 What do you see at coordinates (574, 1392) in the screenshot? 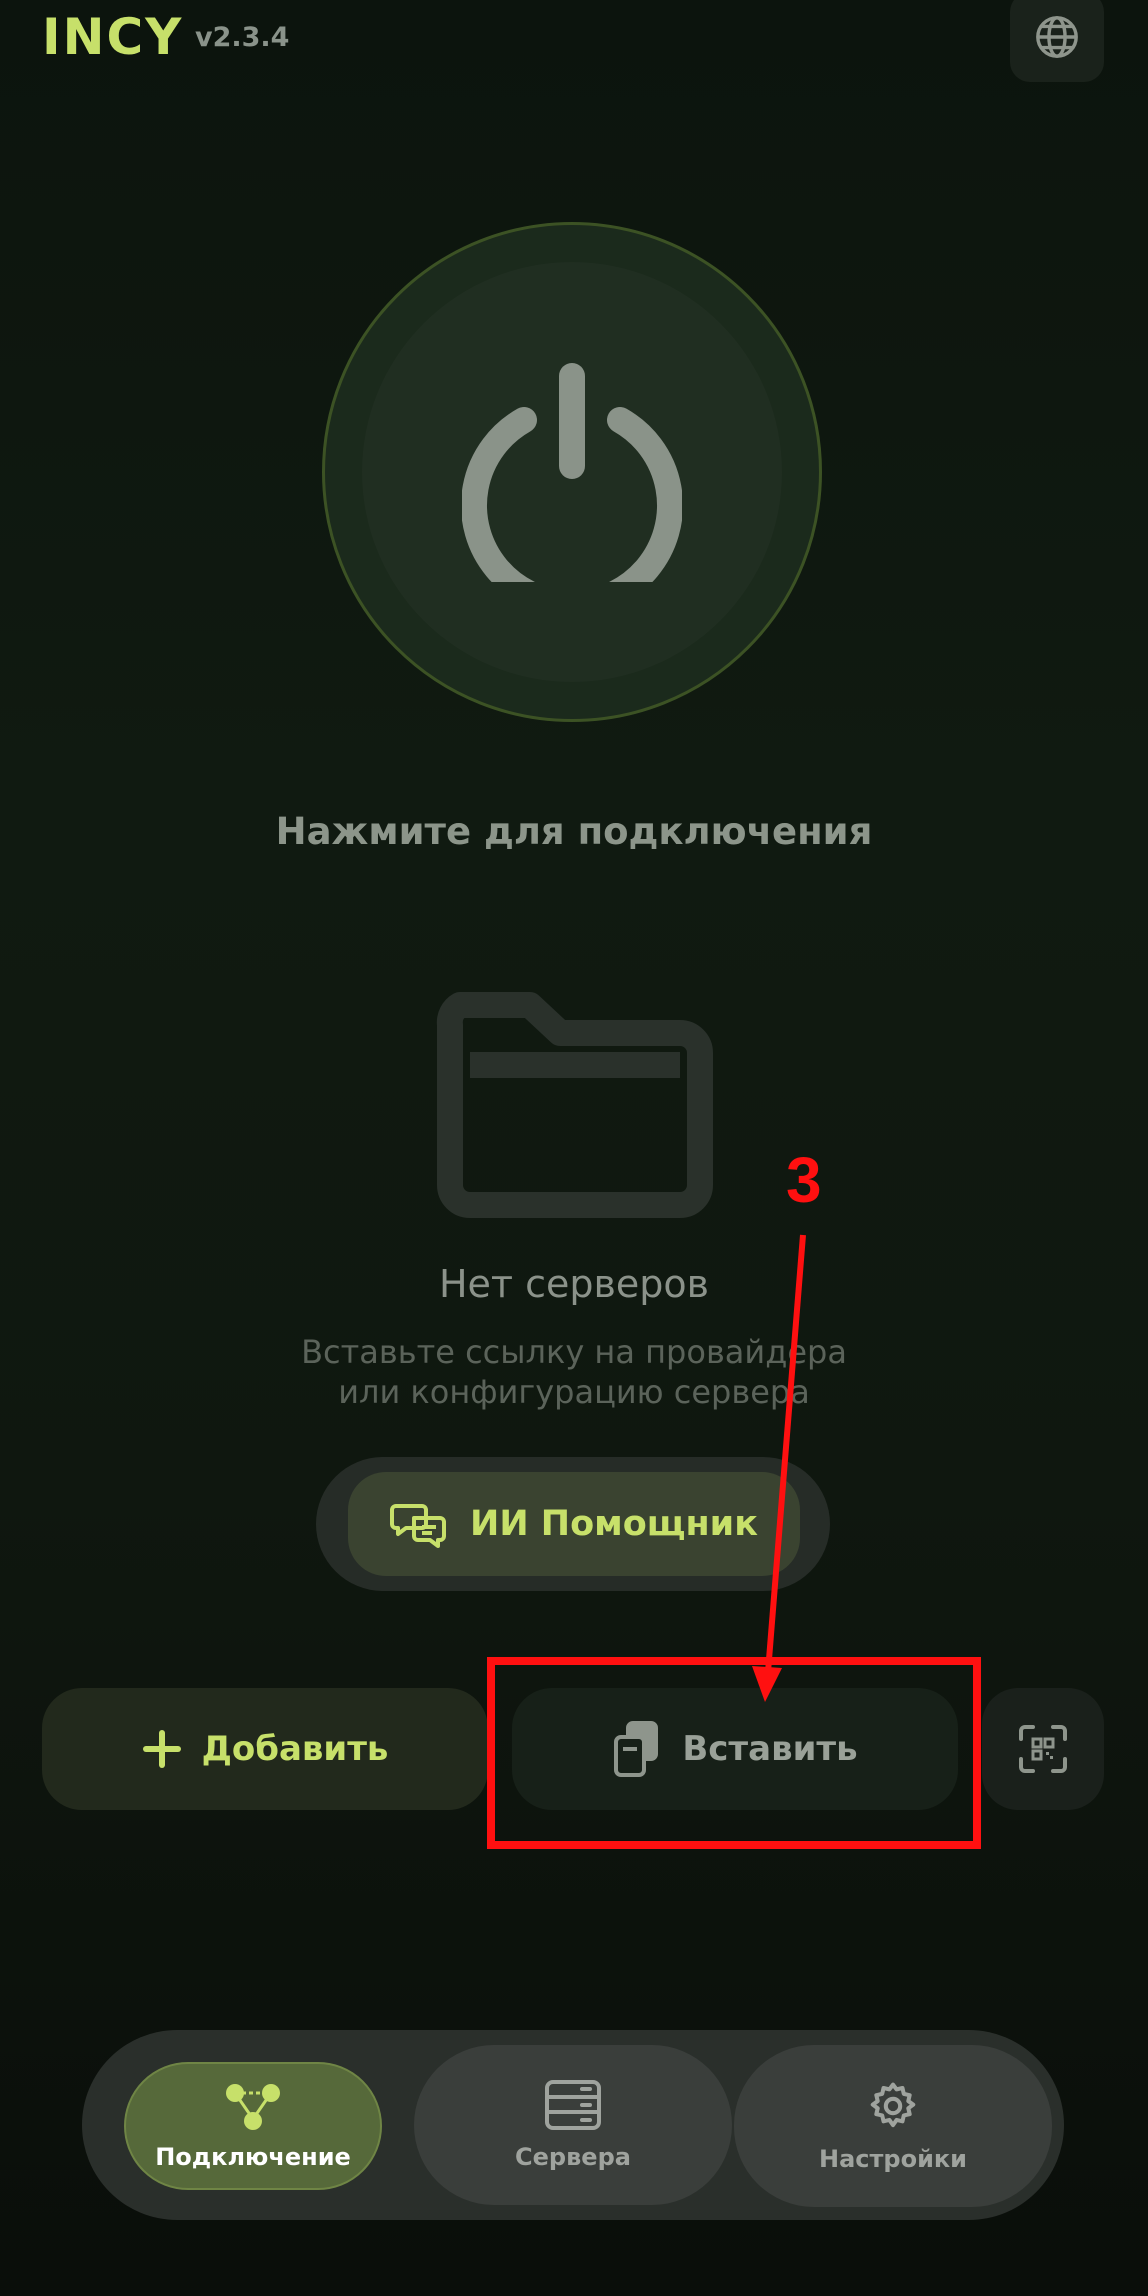
I see `empty-state-description-line2: или конфигурацию сервера` at bounding box center [574, 1392].